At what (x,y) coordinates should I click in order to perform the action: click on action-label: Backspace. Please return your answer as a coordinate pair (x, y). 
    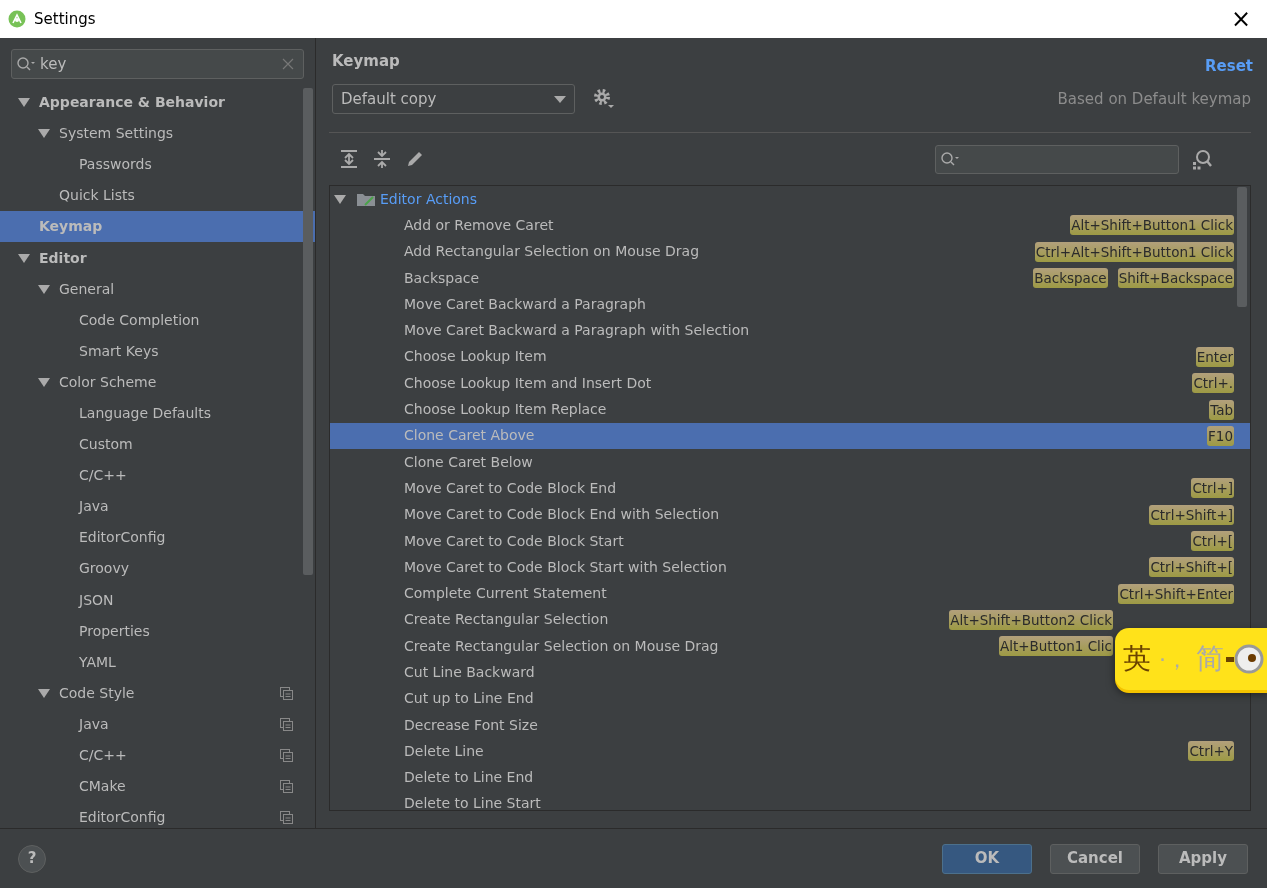
    Looking at the image, I should click on (442, 278).